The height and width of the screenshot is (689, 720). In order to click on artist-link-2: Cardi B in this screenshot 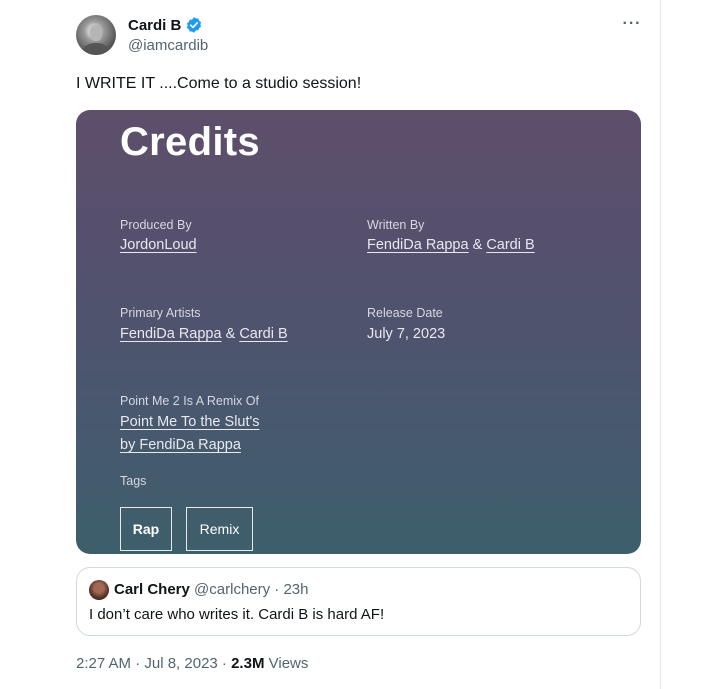, I will do `click(263, 334)`.